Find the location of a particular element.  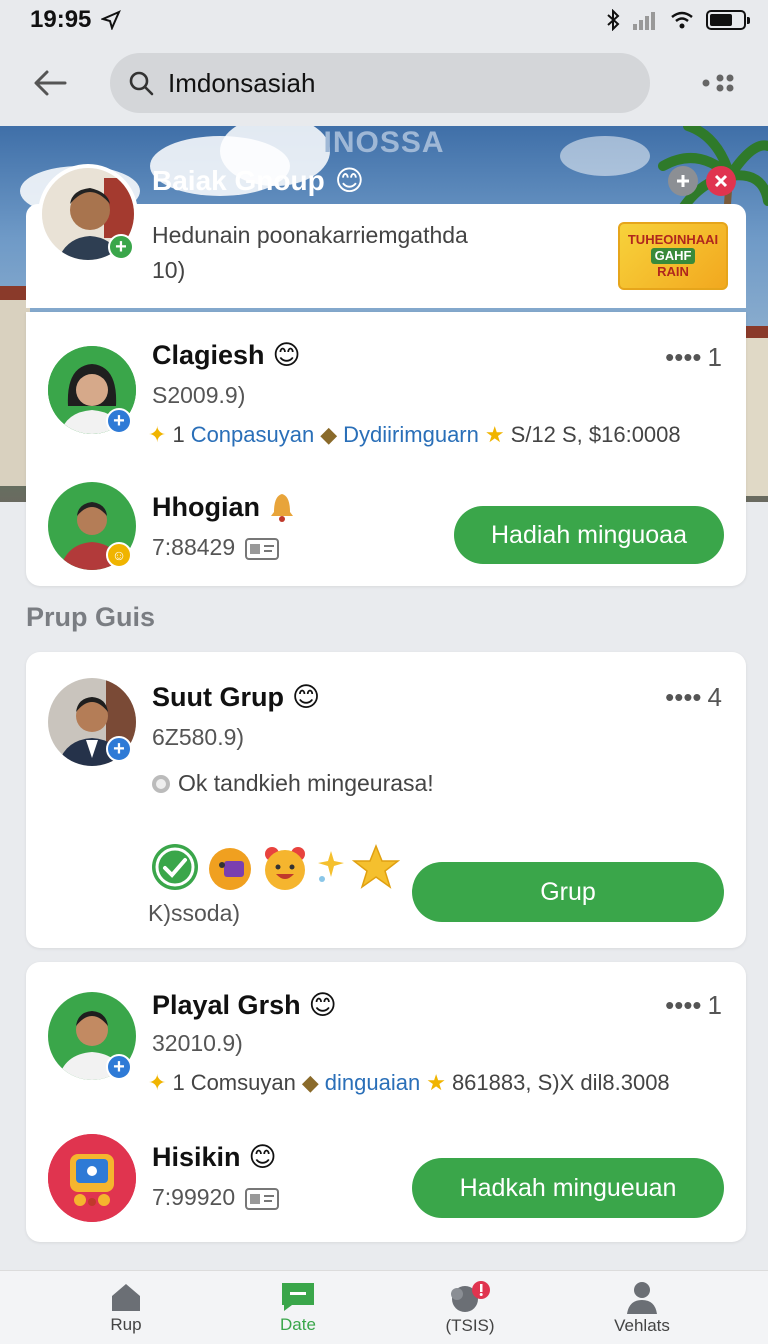

close-button is located at coordinates (721, 181).